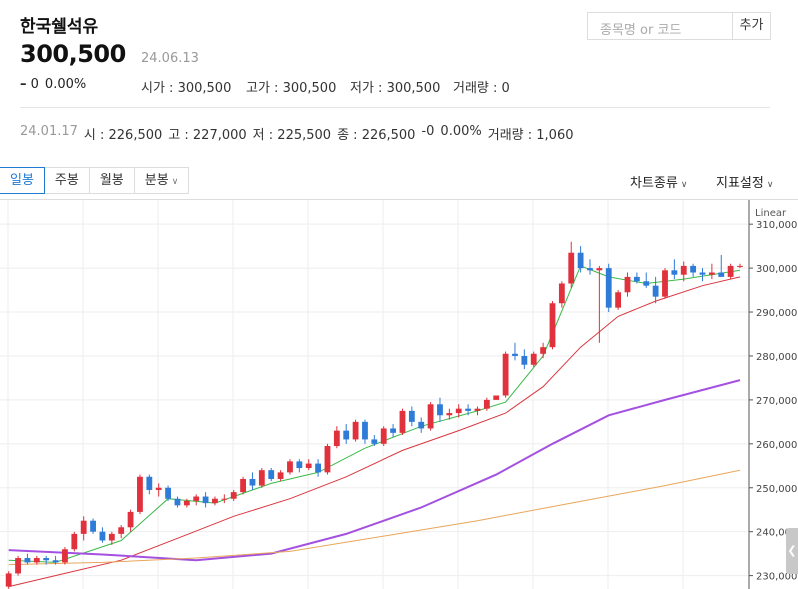 This screenshot has height=589, width=798. What do you see at coordinates (792, 551) in the screenshot?
I see `side-panel-toggle-icon: ❮` at bounding box center [792, 551].